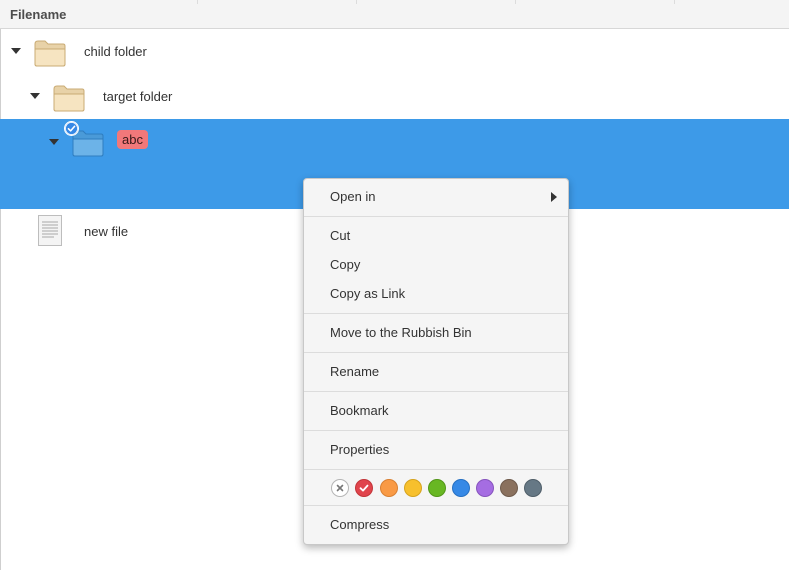 This screenshot has width=789, height=570. What do you see at coordinates (106, 231) in the screenshot?
I see `row-label: new file` at bounding box center [106, 231].